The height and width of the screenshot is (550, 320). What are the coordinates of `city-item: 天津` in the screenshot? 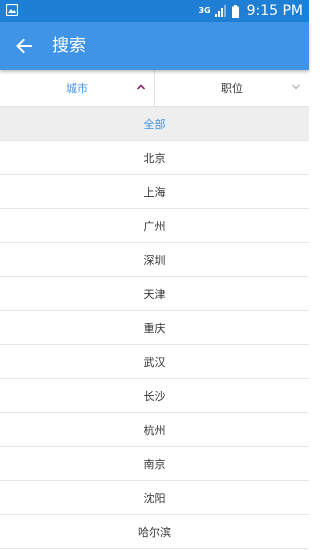 It's located at (154, 294).